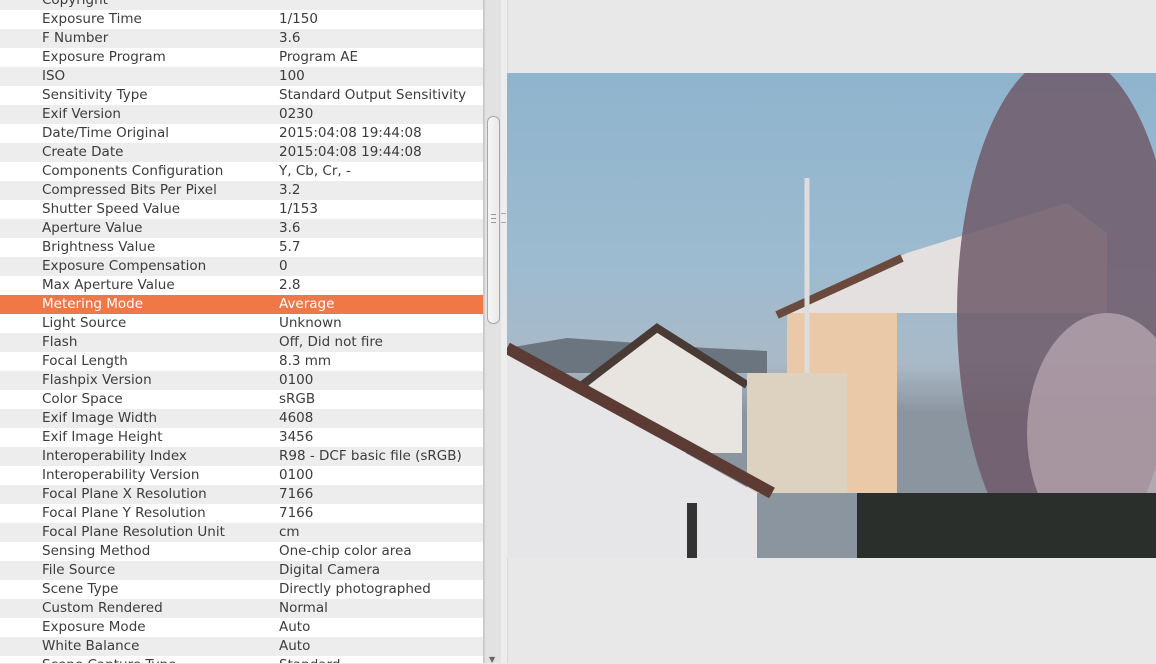 This screenshot has width=1156, height=664. Describe the element at coordinates (290, 285) in the screenshot. I see `exif-value: 2.8` at that location.